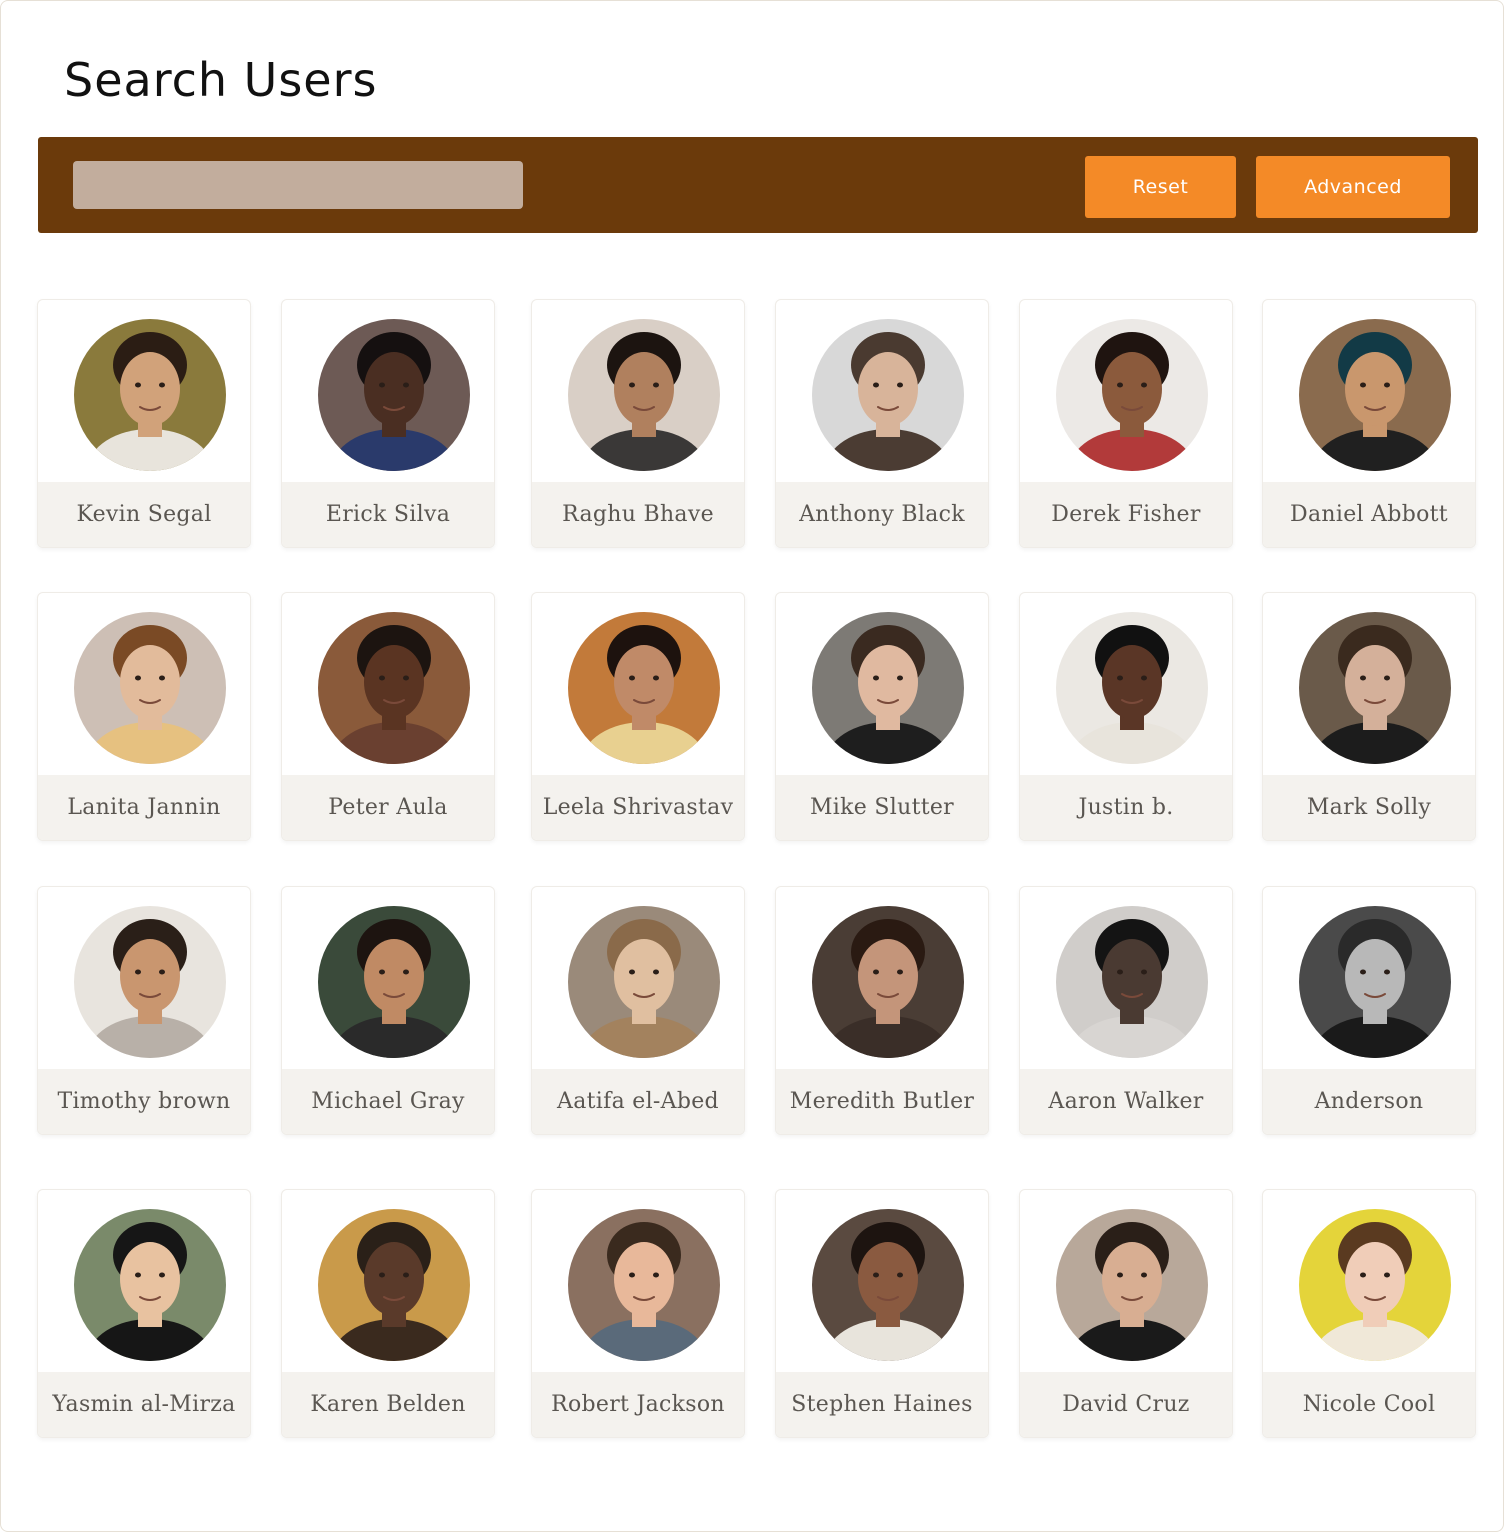  I want to click on user-name: Kevin Segal, so click(144, 514).